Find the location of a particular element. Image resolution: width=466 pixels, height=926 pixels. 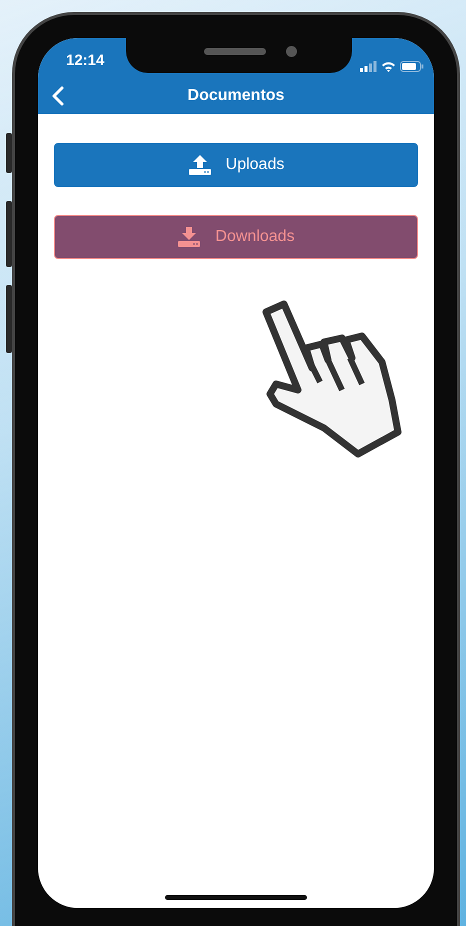

upload-icon is located at coordinates (200, 165).